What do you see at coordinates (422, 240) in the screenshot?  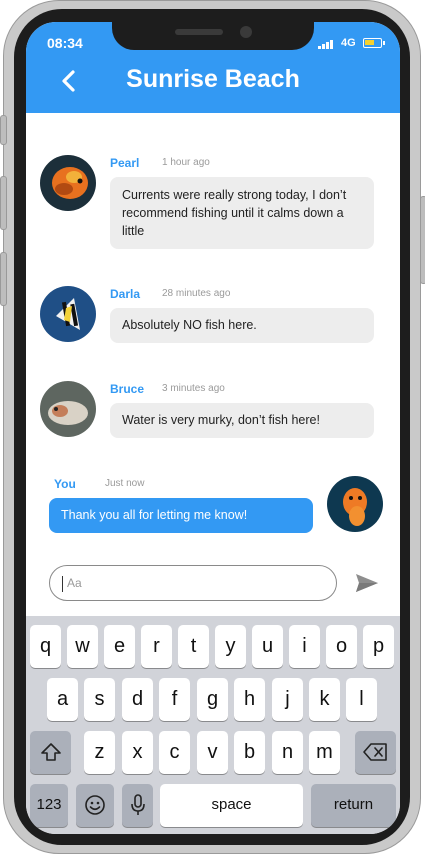 I see `power-button` at bounding box center [422, 240].